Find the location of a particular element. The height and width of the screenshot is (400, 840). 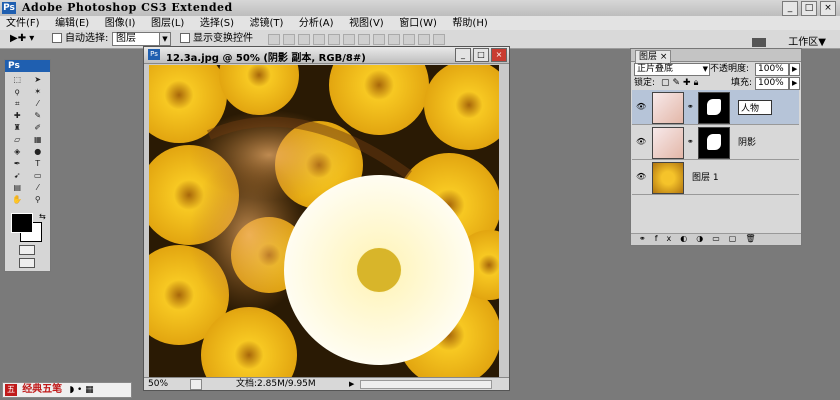

zoom-level: 50% is located at coordinates (158, 384).